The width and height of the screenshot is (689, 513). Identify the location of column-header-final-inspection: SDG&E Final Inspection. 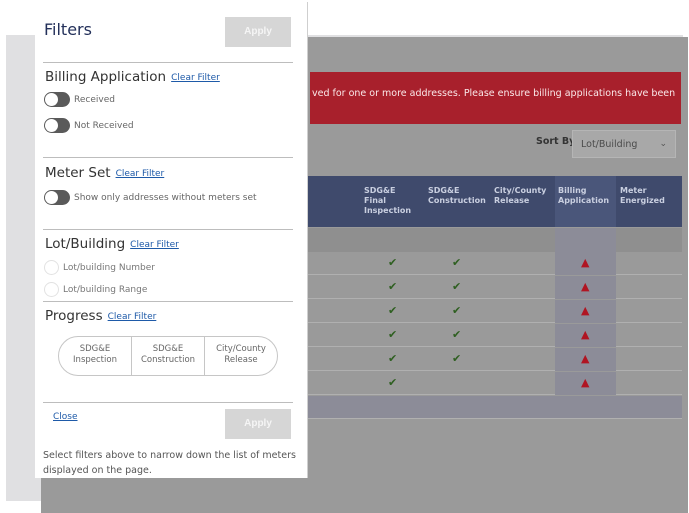
(387, 201).